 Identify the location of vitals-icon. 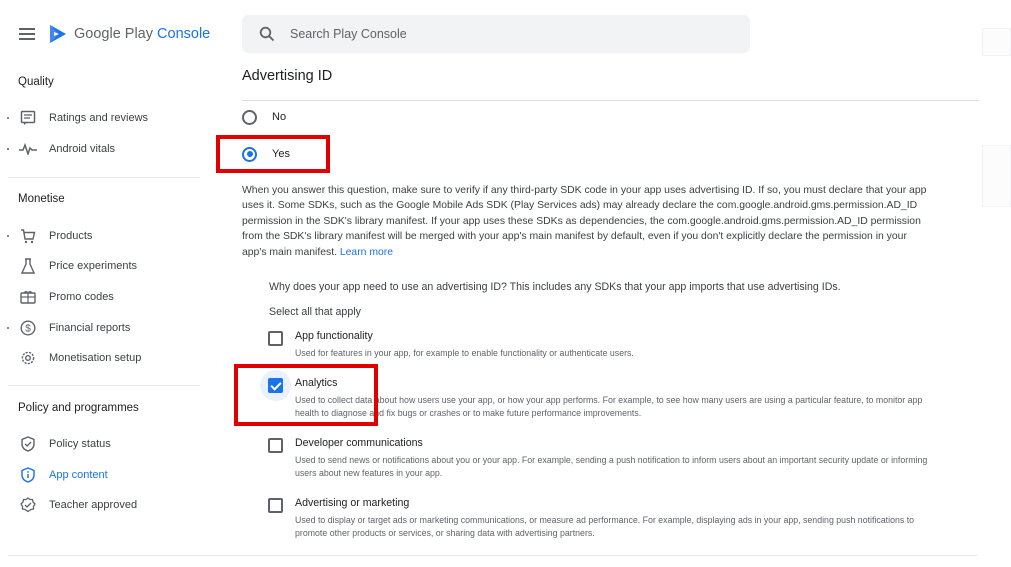
(28, 149).